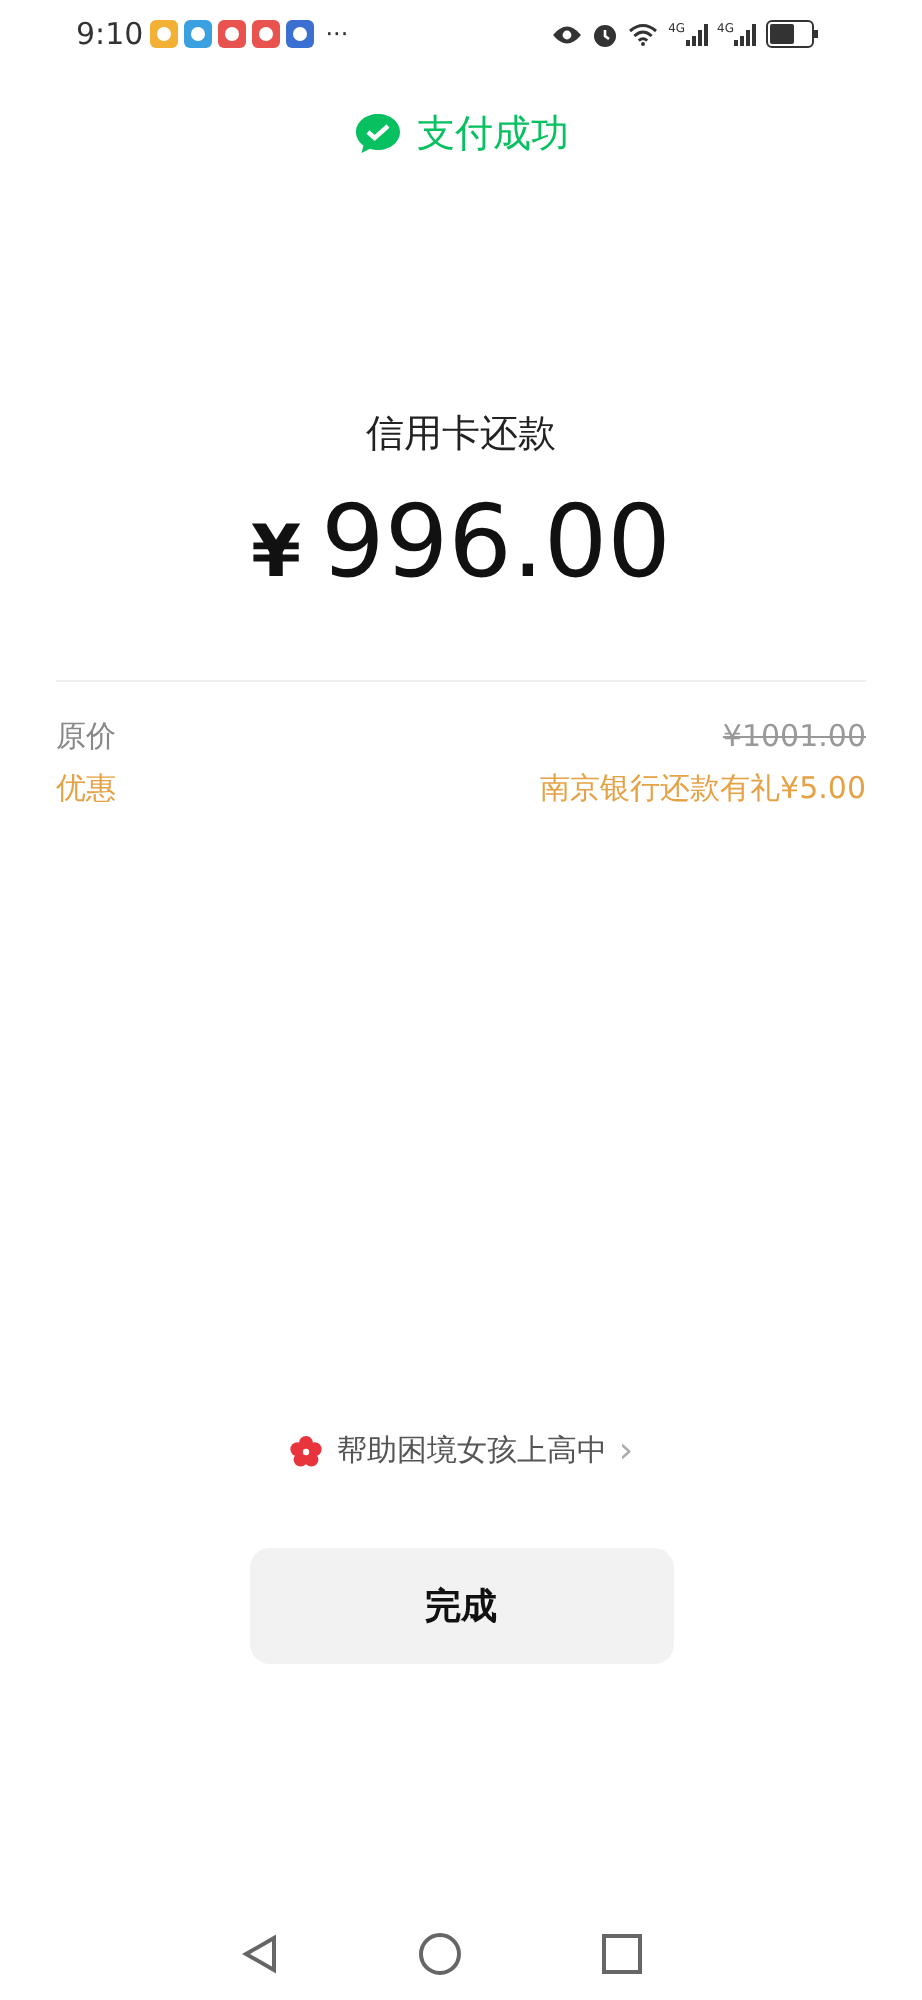 The width and height of the screenshot is (922, 2000). Describe the element at coordinates (377, 134) in the screenshot. I see `chat-check-icon` at that location.